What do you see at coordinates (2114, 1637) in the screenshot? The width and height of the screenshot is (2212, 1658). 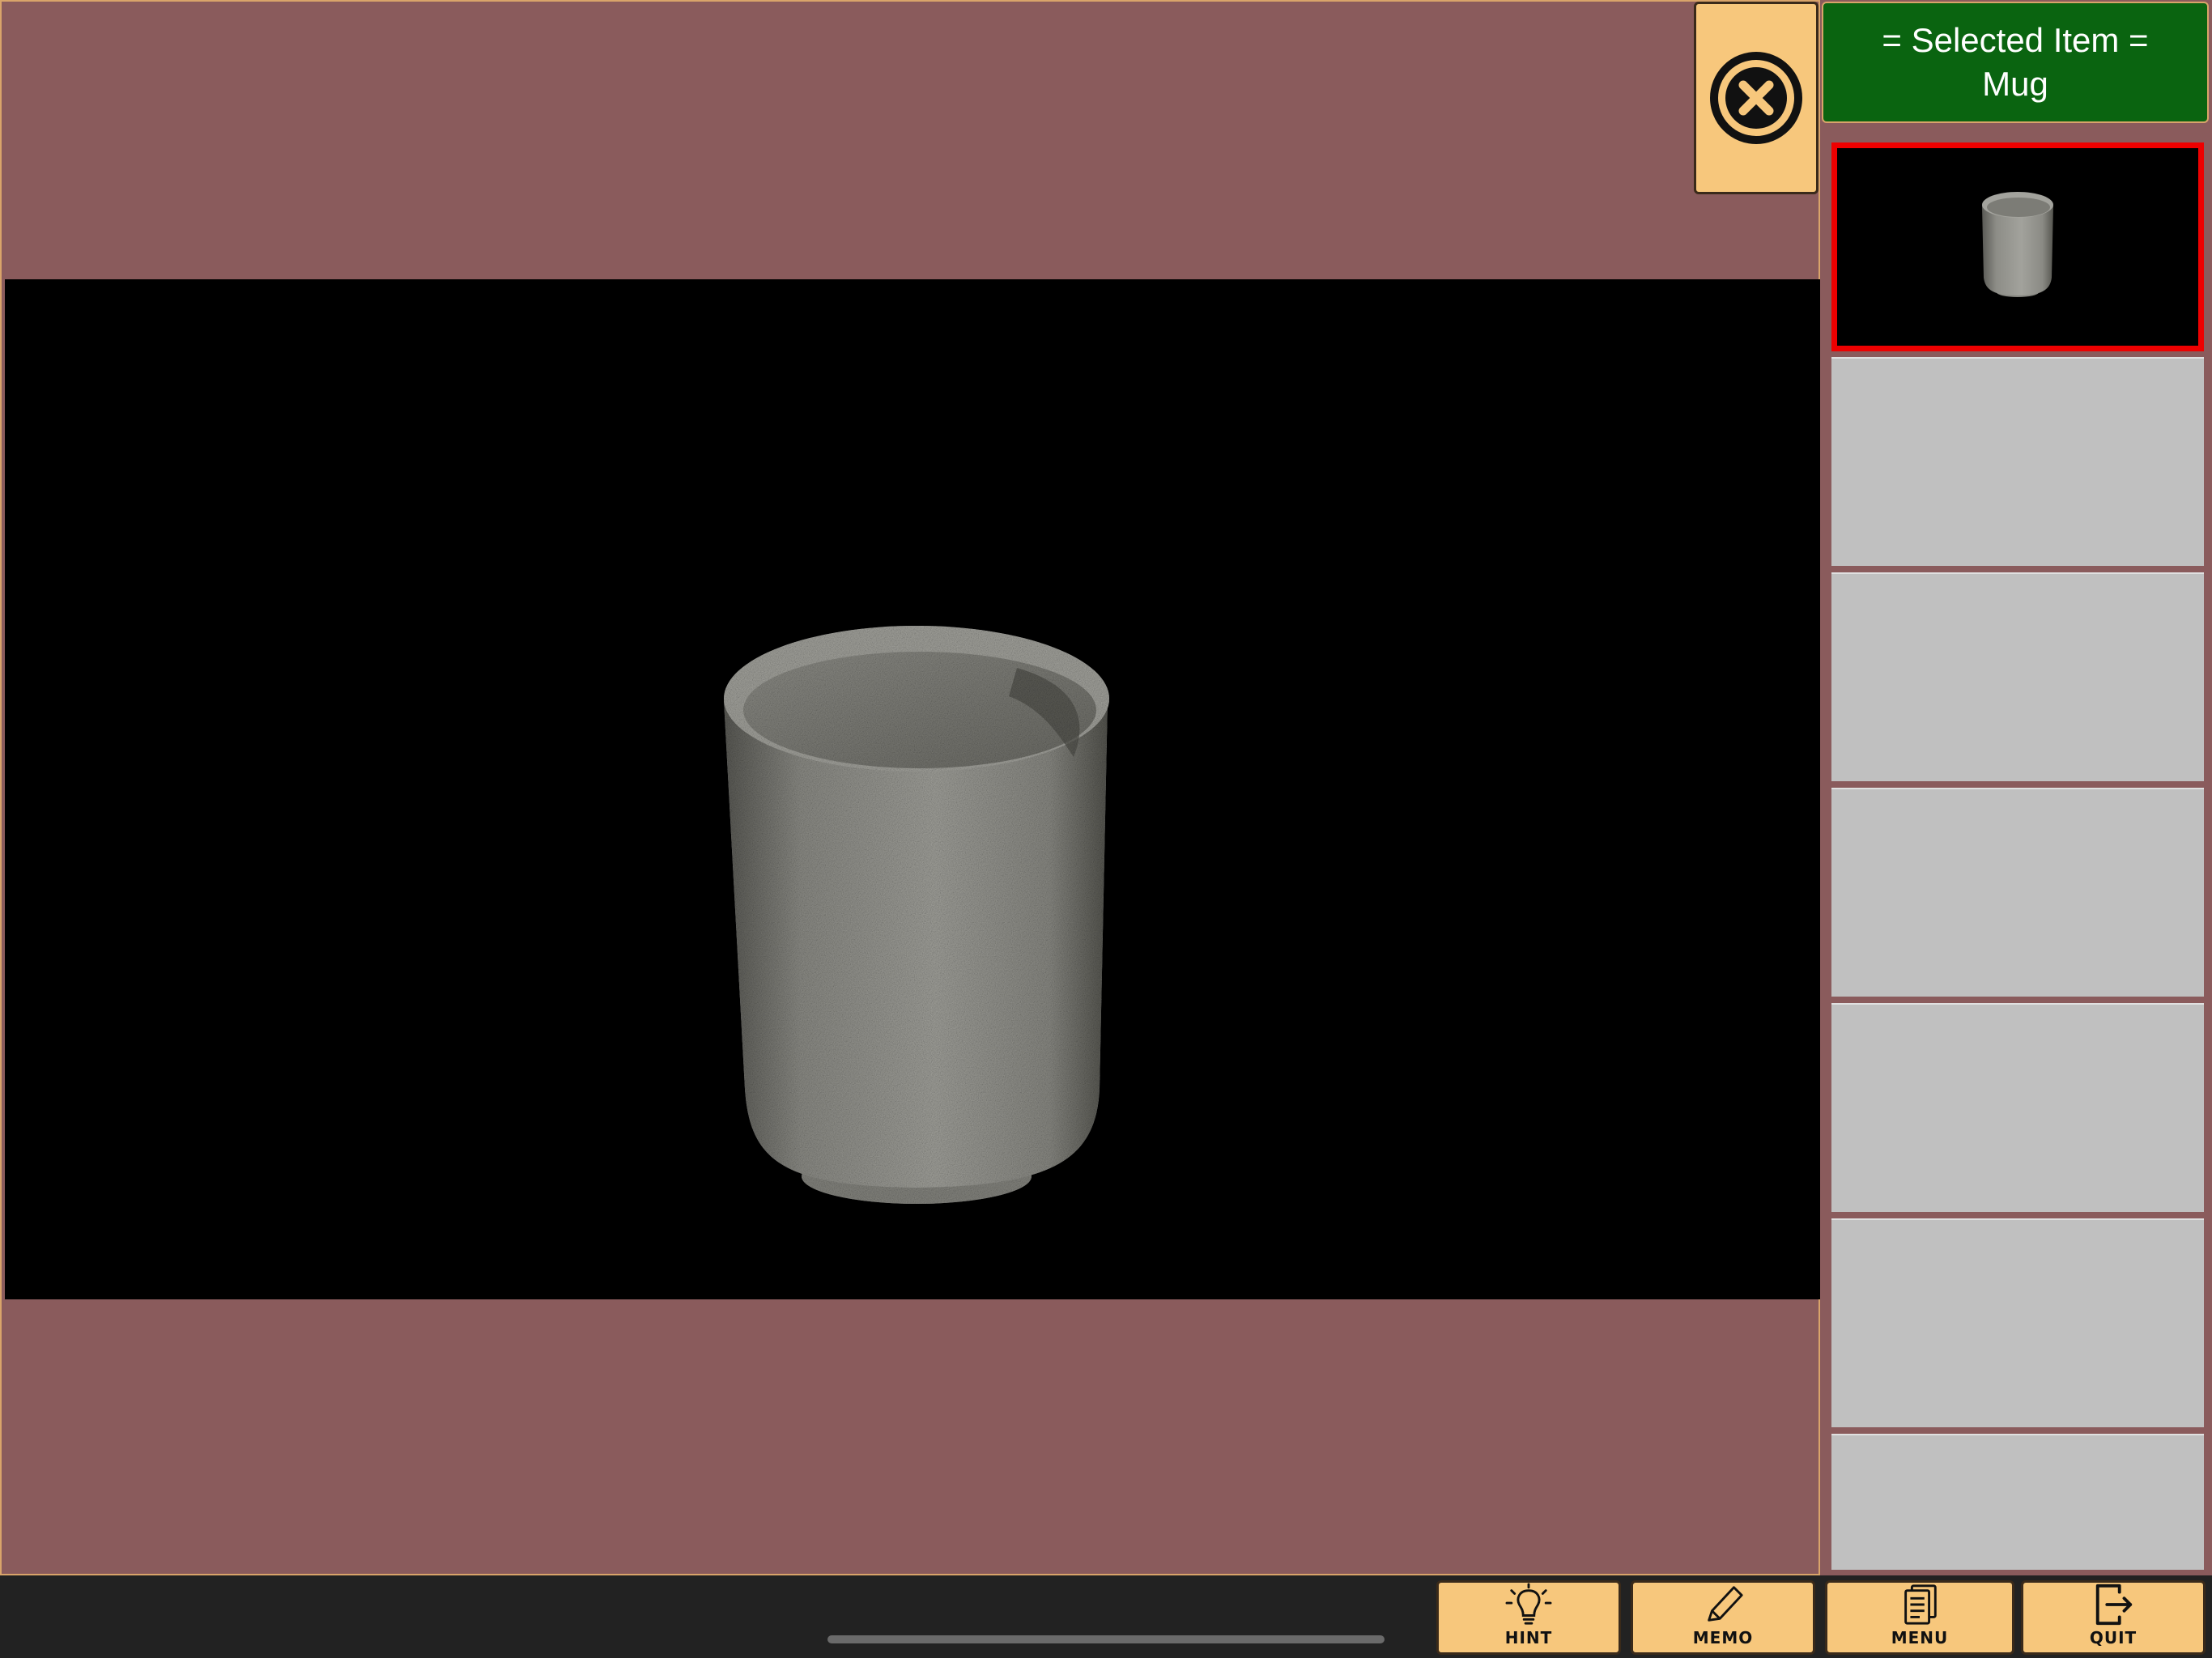 I see `quit-label: QUIT` at bounding box center [2114, 1637].